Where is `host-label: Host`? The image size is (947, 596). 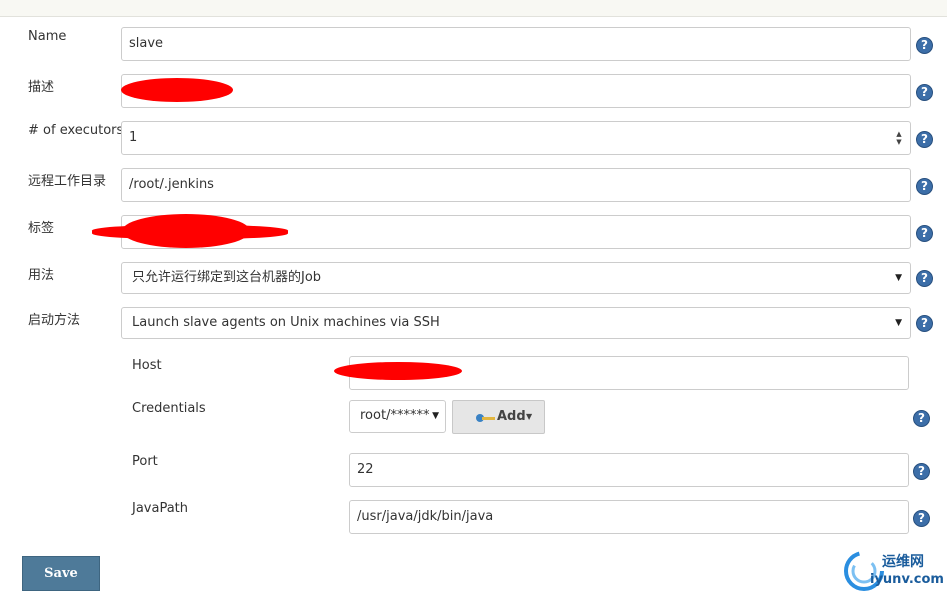
host-label: Host is located at coordinates (147, 365).